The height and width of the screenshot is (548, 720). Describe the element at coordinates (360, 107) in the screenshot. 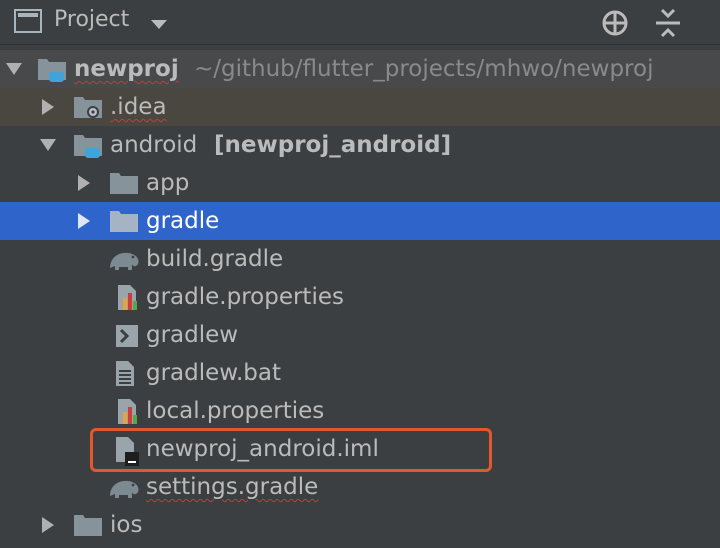

I see `tree-node-idea: .idea` at that location.